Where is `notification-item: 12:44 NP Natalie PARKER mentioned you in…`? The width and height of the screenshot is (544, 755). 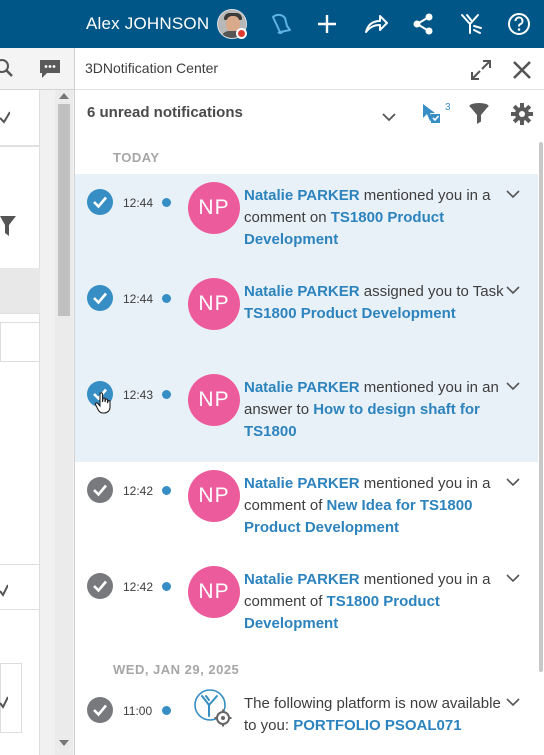 notification-item: 12:44 NP Natalie PARKER mentioned you in… is located at coordinates (306, 222).